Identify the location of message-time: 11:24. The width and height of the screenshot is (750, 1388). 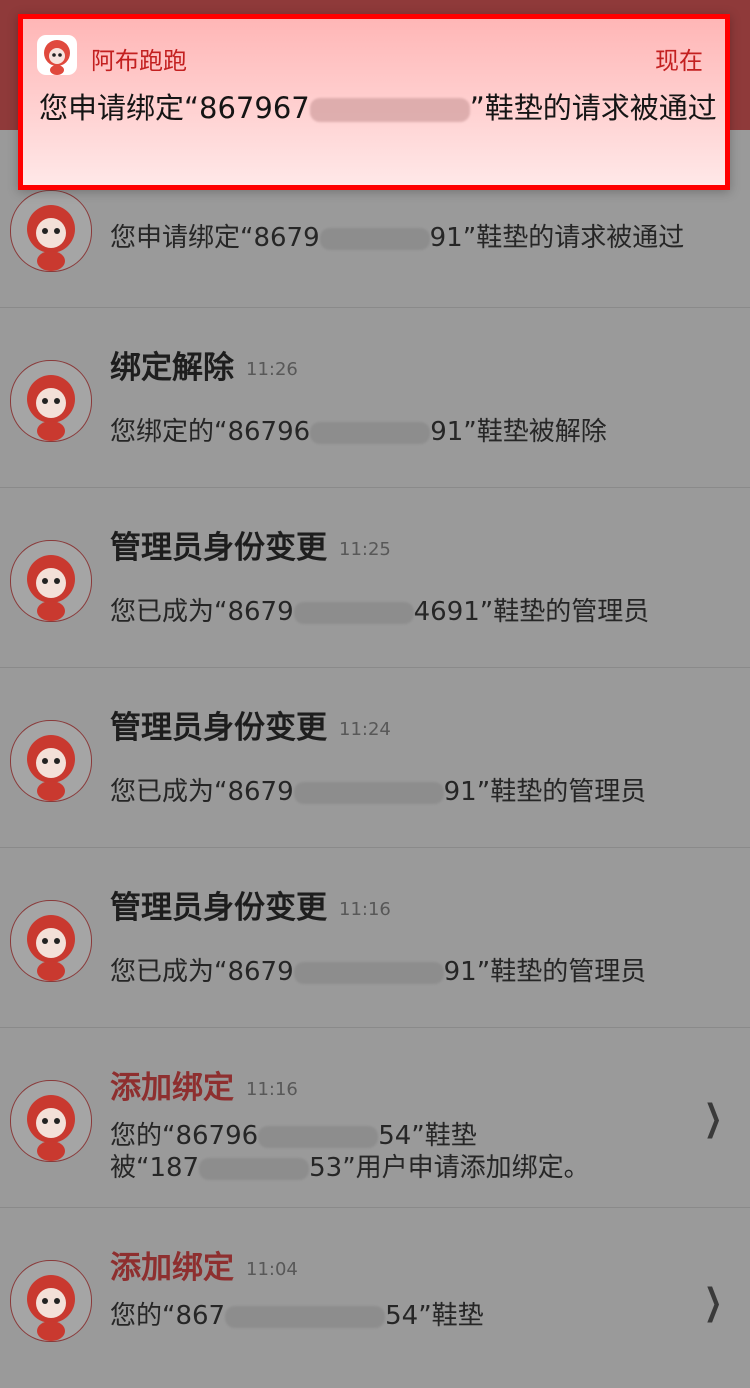
(365, 729).